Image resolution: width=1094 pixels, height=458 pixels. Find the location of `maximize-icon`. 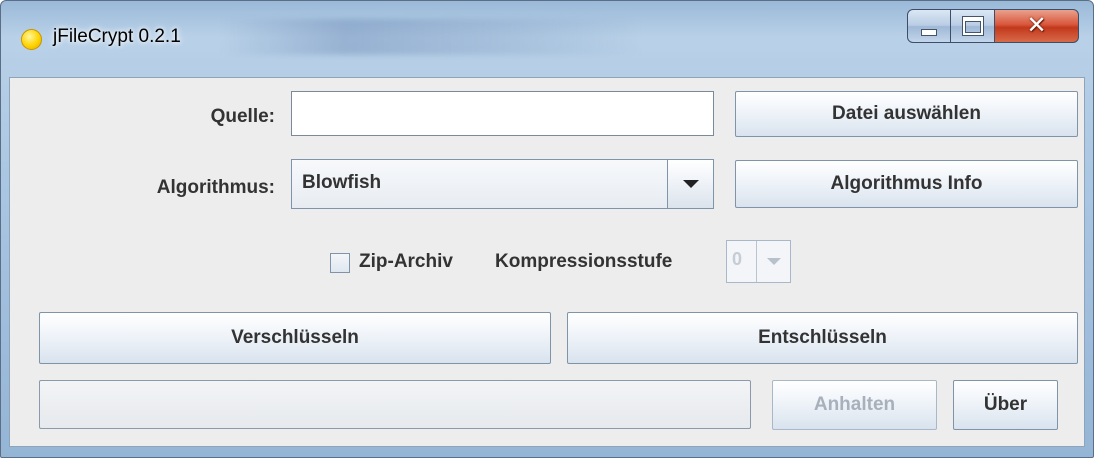

maximize-icon is located at coordinates (972, 26).